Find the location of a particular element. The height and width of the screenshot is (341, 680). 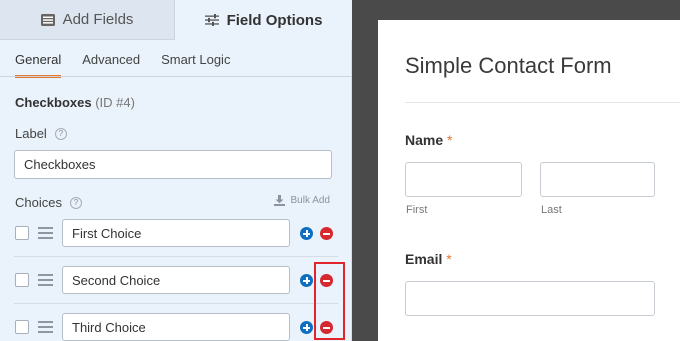

choice-input: First Choice is located at coordinates (176, 233).